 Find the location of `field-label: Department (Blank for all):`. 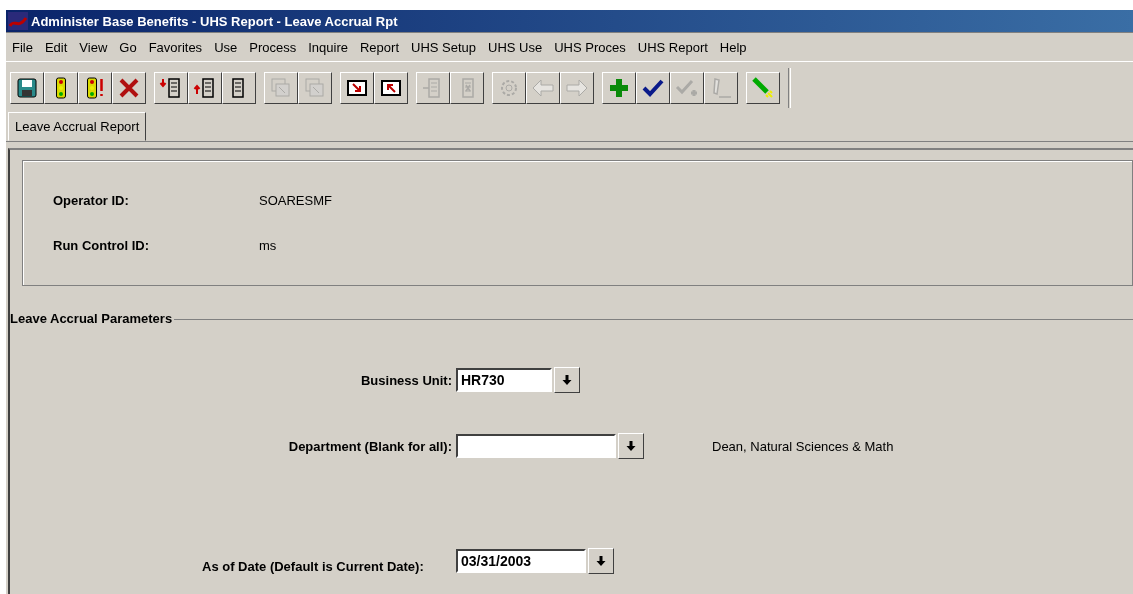

field-label: Department (Blank for all): is located at coordinates (370, 446).